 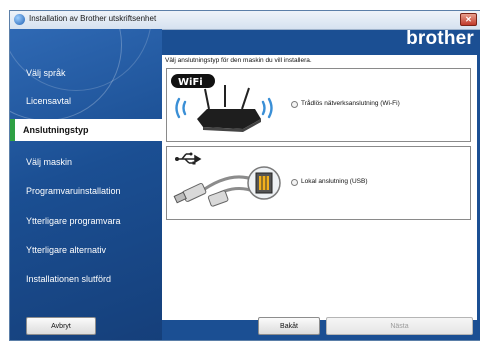 I want to click on option-wifi: WiFi Trådlös nätverksanslutning (Wi-Fi), so click(x=318, y=105).